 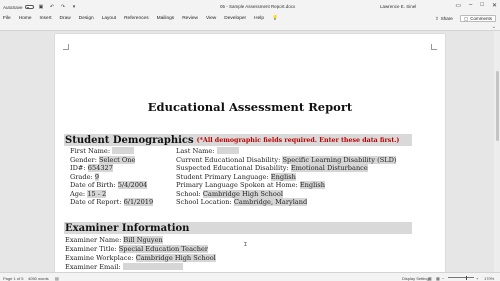 What do you see at coordinates (29, 7) in the screenshot?
I see `autosave-toggle` at bounding box center [29, 7].